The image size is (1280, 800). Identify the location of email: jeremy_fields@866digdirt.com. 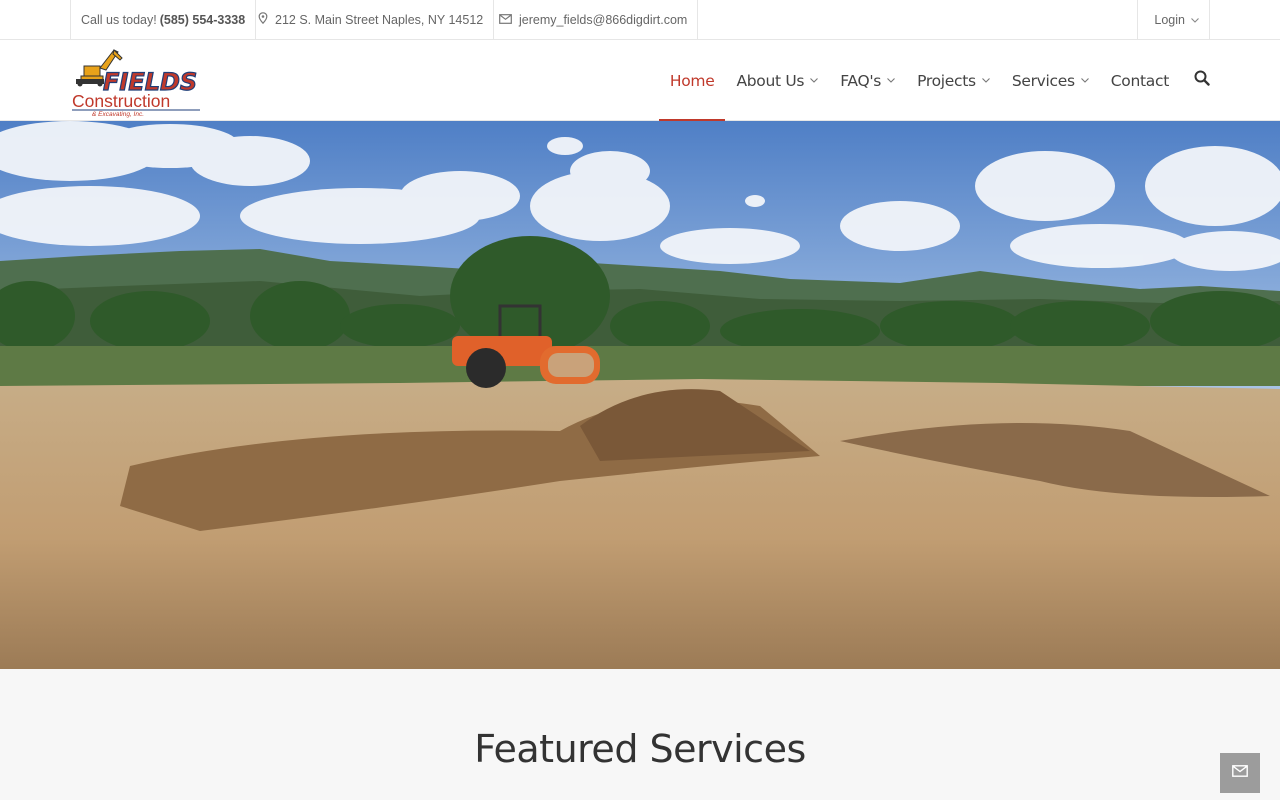
(593, 19).